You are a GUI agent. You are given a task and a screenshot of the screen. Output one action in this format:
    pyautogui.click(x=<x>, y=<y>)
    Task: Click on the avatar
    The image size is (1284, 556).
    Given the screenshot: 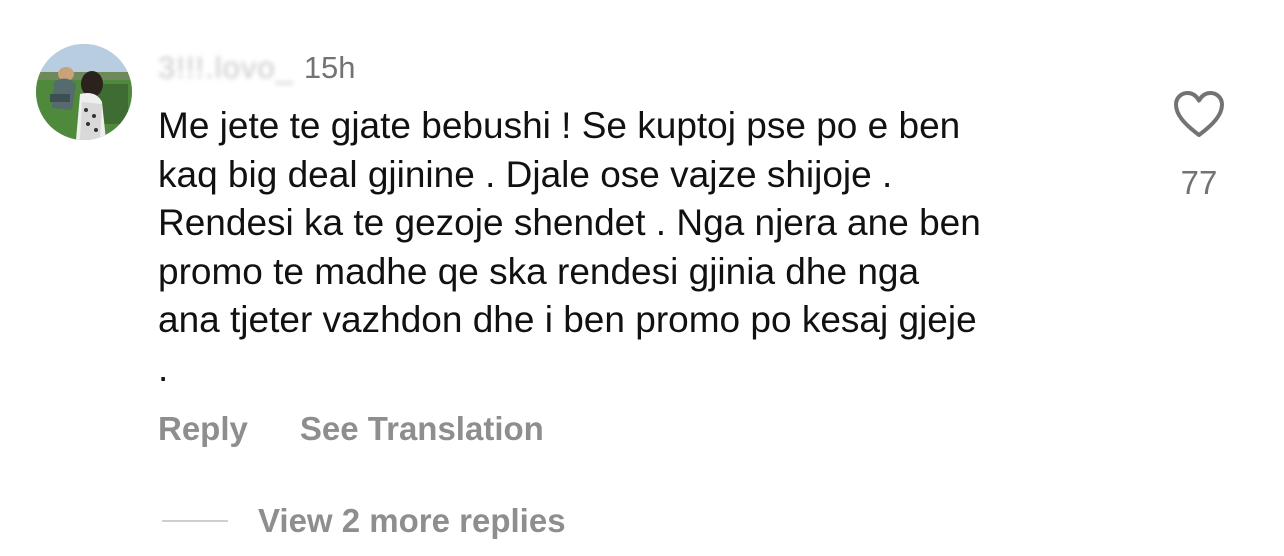 What is the action you would take?
    pyautogui.click(x=84, y=92)
    